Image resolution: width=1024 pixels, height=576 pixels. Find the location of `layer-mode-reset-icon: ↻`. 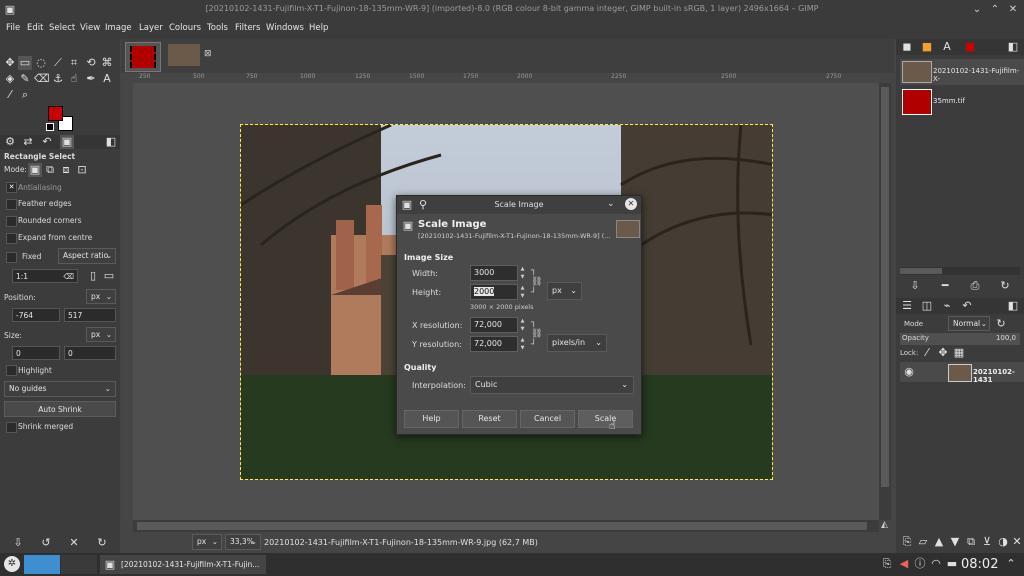

layer-mode-reset-icon: ↻ is located at coordinates (1001, 324).